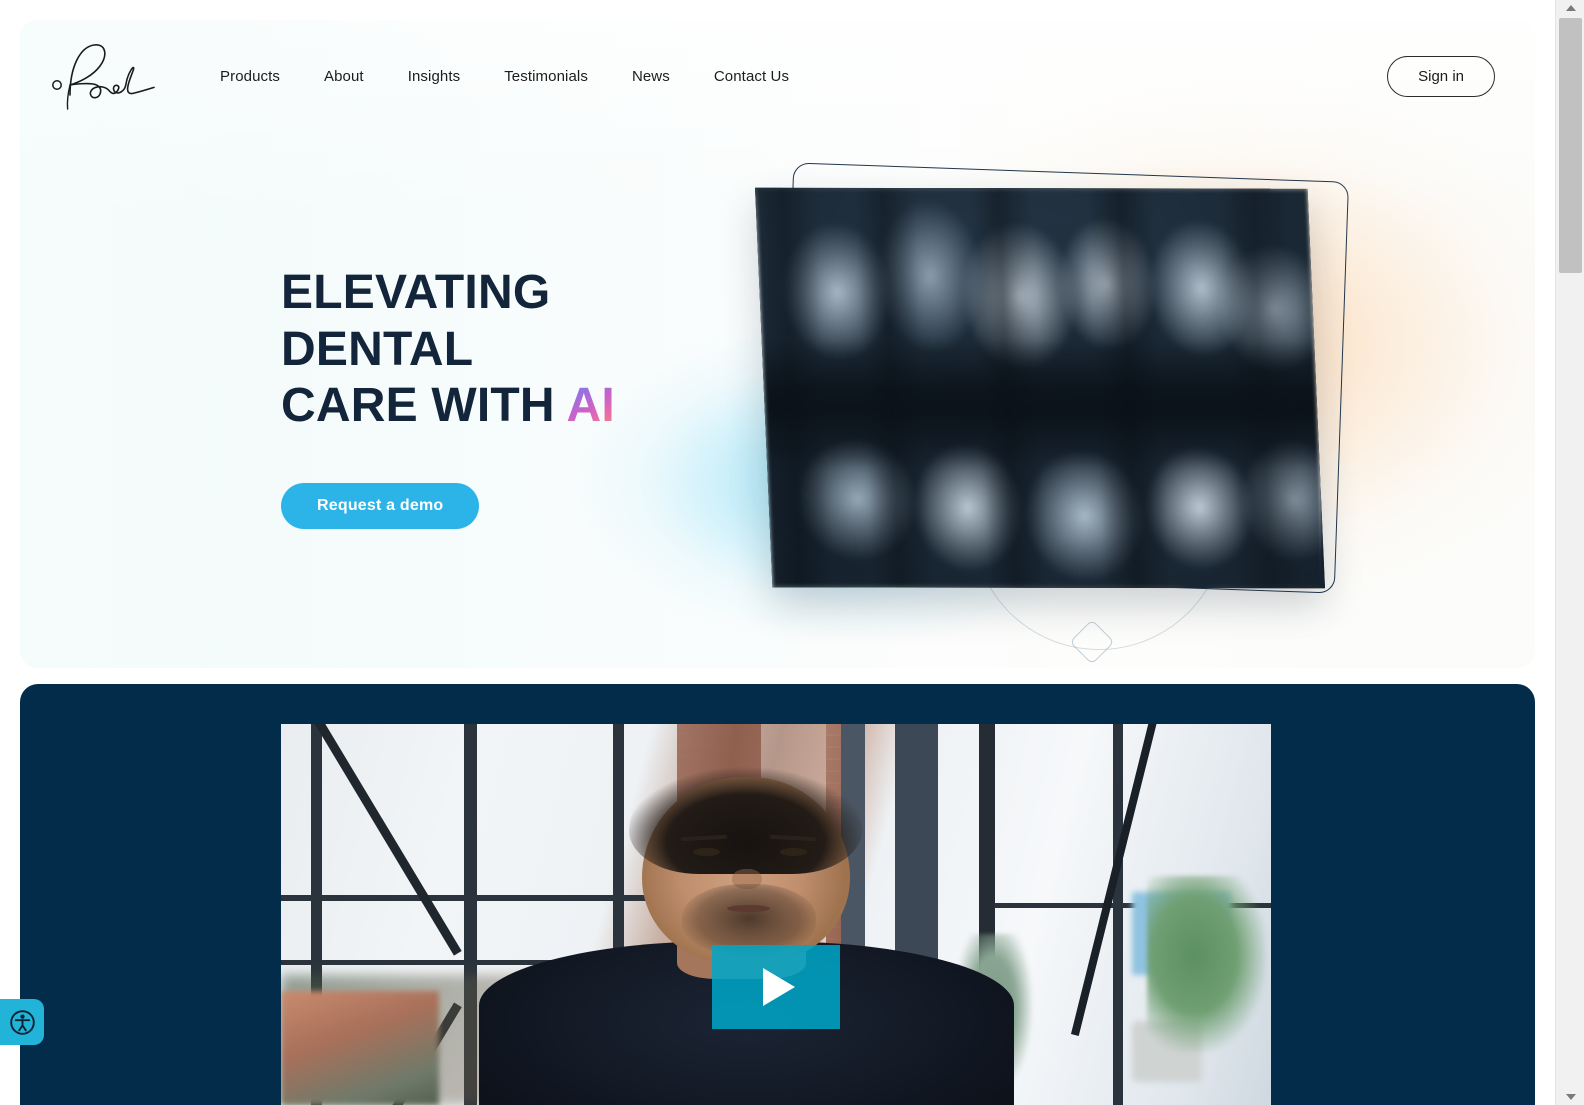  Describe the element at coordinates (779, 987) in the screenshot. I see `play-icon` at that location.